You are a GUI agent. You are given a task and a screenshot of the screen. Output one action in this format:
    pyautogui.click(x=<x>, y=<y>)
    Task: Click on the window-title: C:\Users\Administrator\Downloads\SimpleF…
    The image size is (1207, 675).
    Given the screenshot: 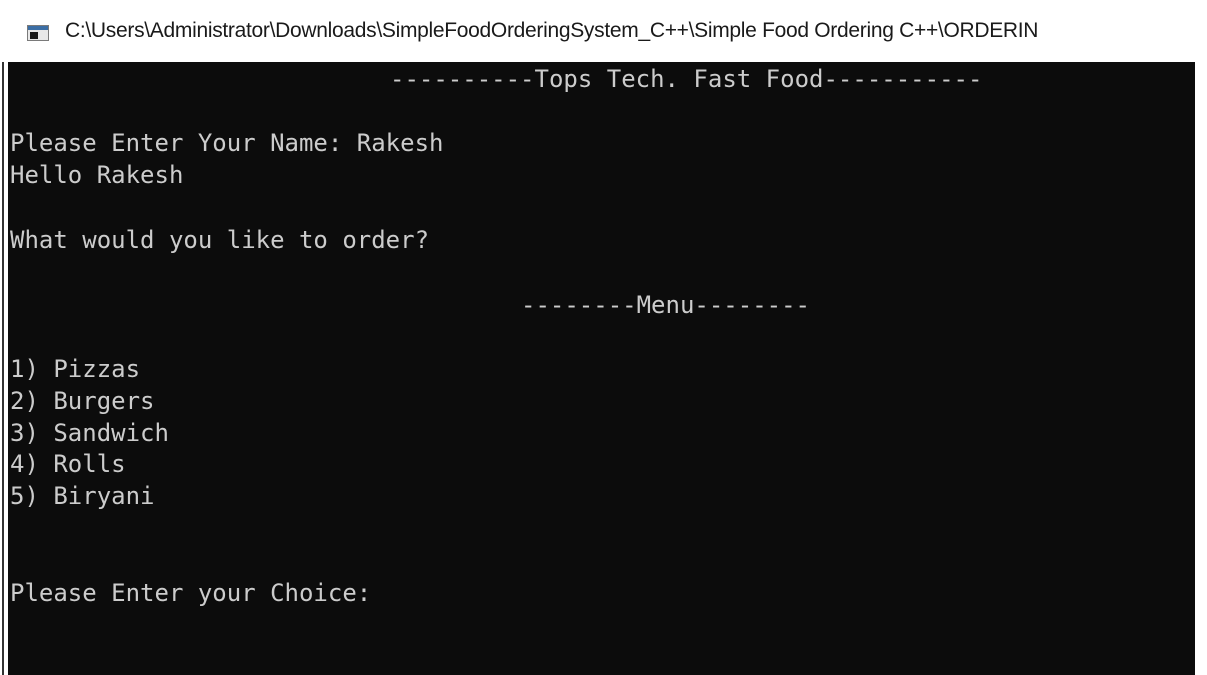 What is the action you would take?
    pyautogui.click(x=552, y=30)
    